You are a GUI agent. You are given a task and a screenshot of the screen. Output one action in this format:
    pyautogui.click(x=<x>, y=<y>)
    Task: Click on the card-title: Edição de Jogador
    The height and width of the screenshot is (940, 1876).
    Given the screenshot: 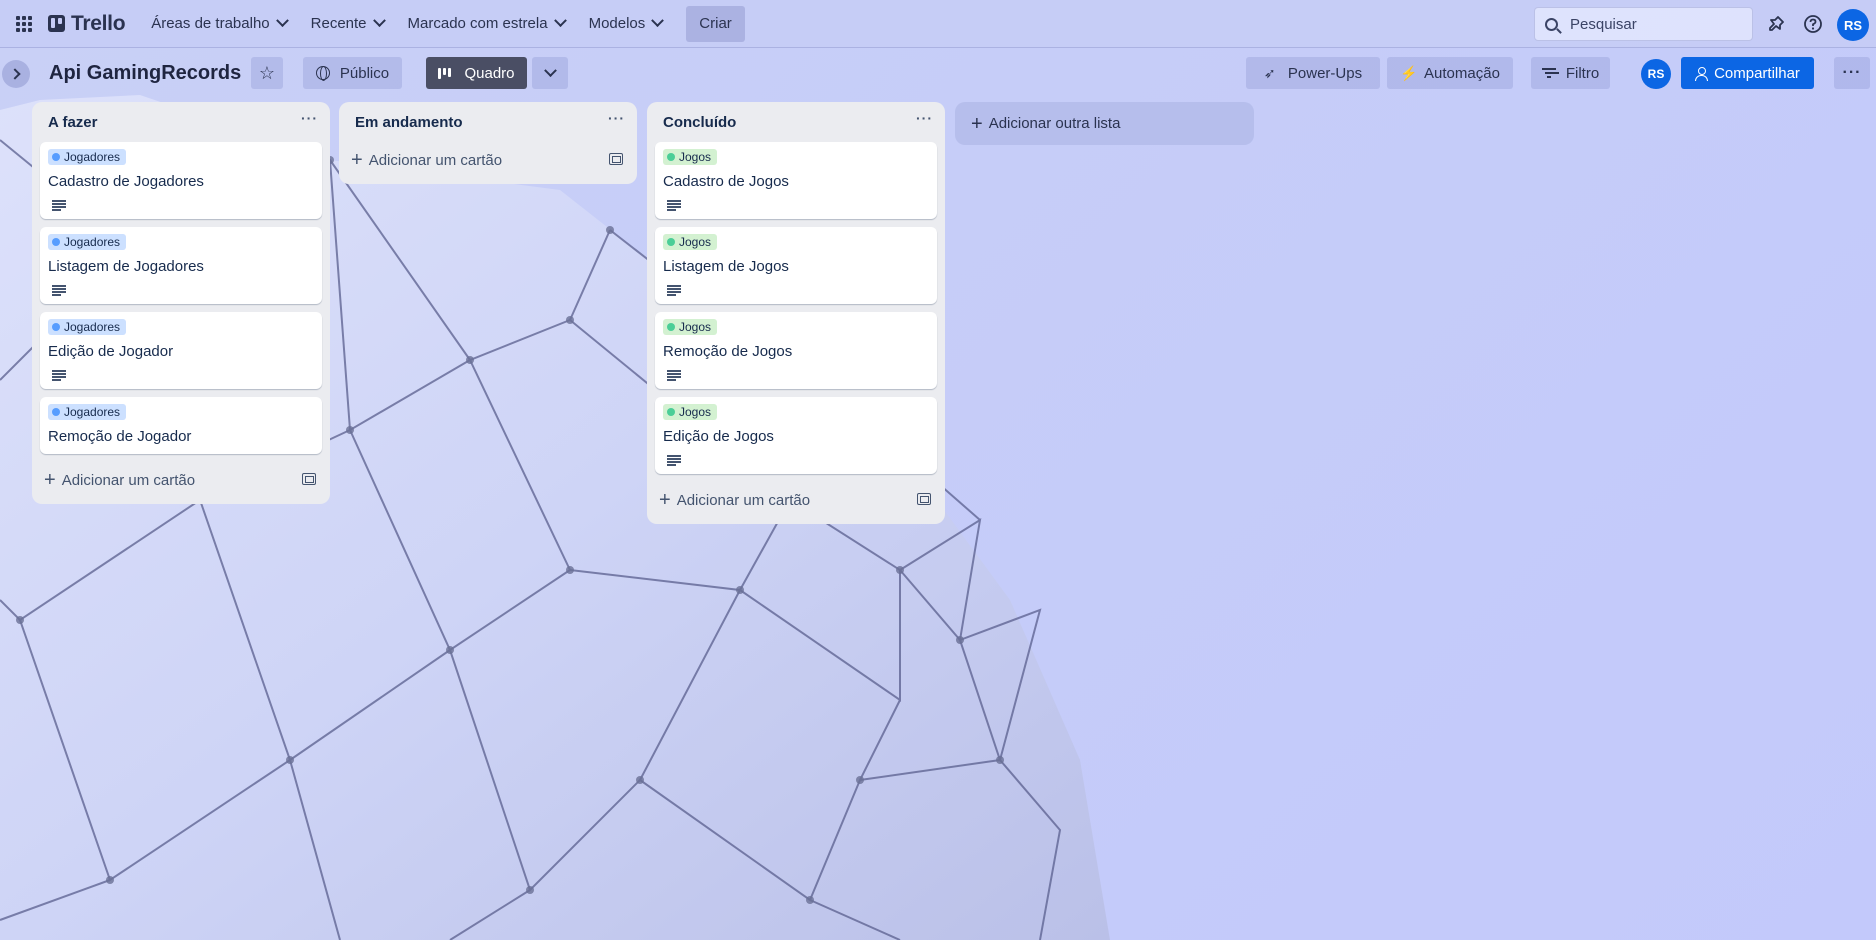 What is the action you would take?
    pyautogui.click(x=111, y=351)
    